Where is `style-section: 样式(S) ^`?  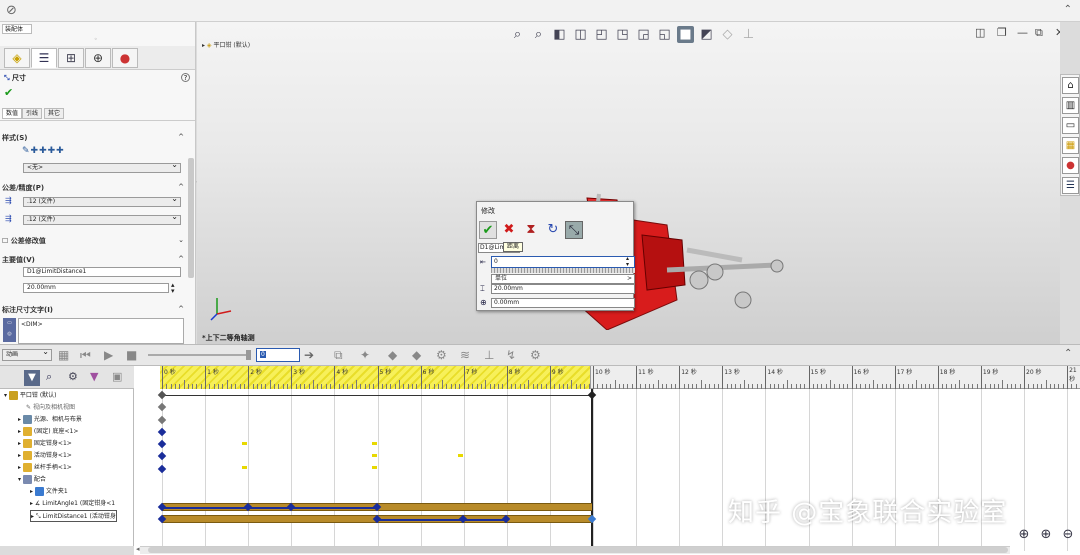
style-section: 样式(S) ^ is located at coordinates (95, 138).